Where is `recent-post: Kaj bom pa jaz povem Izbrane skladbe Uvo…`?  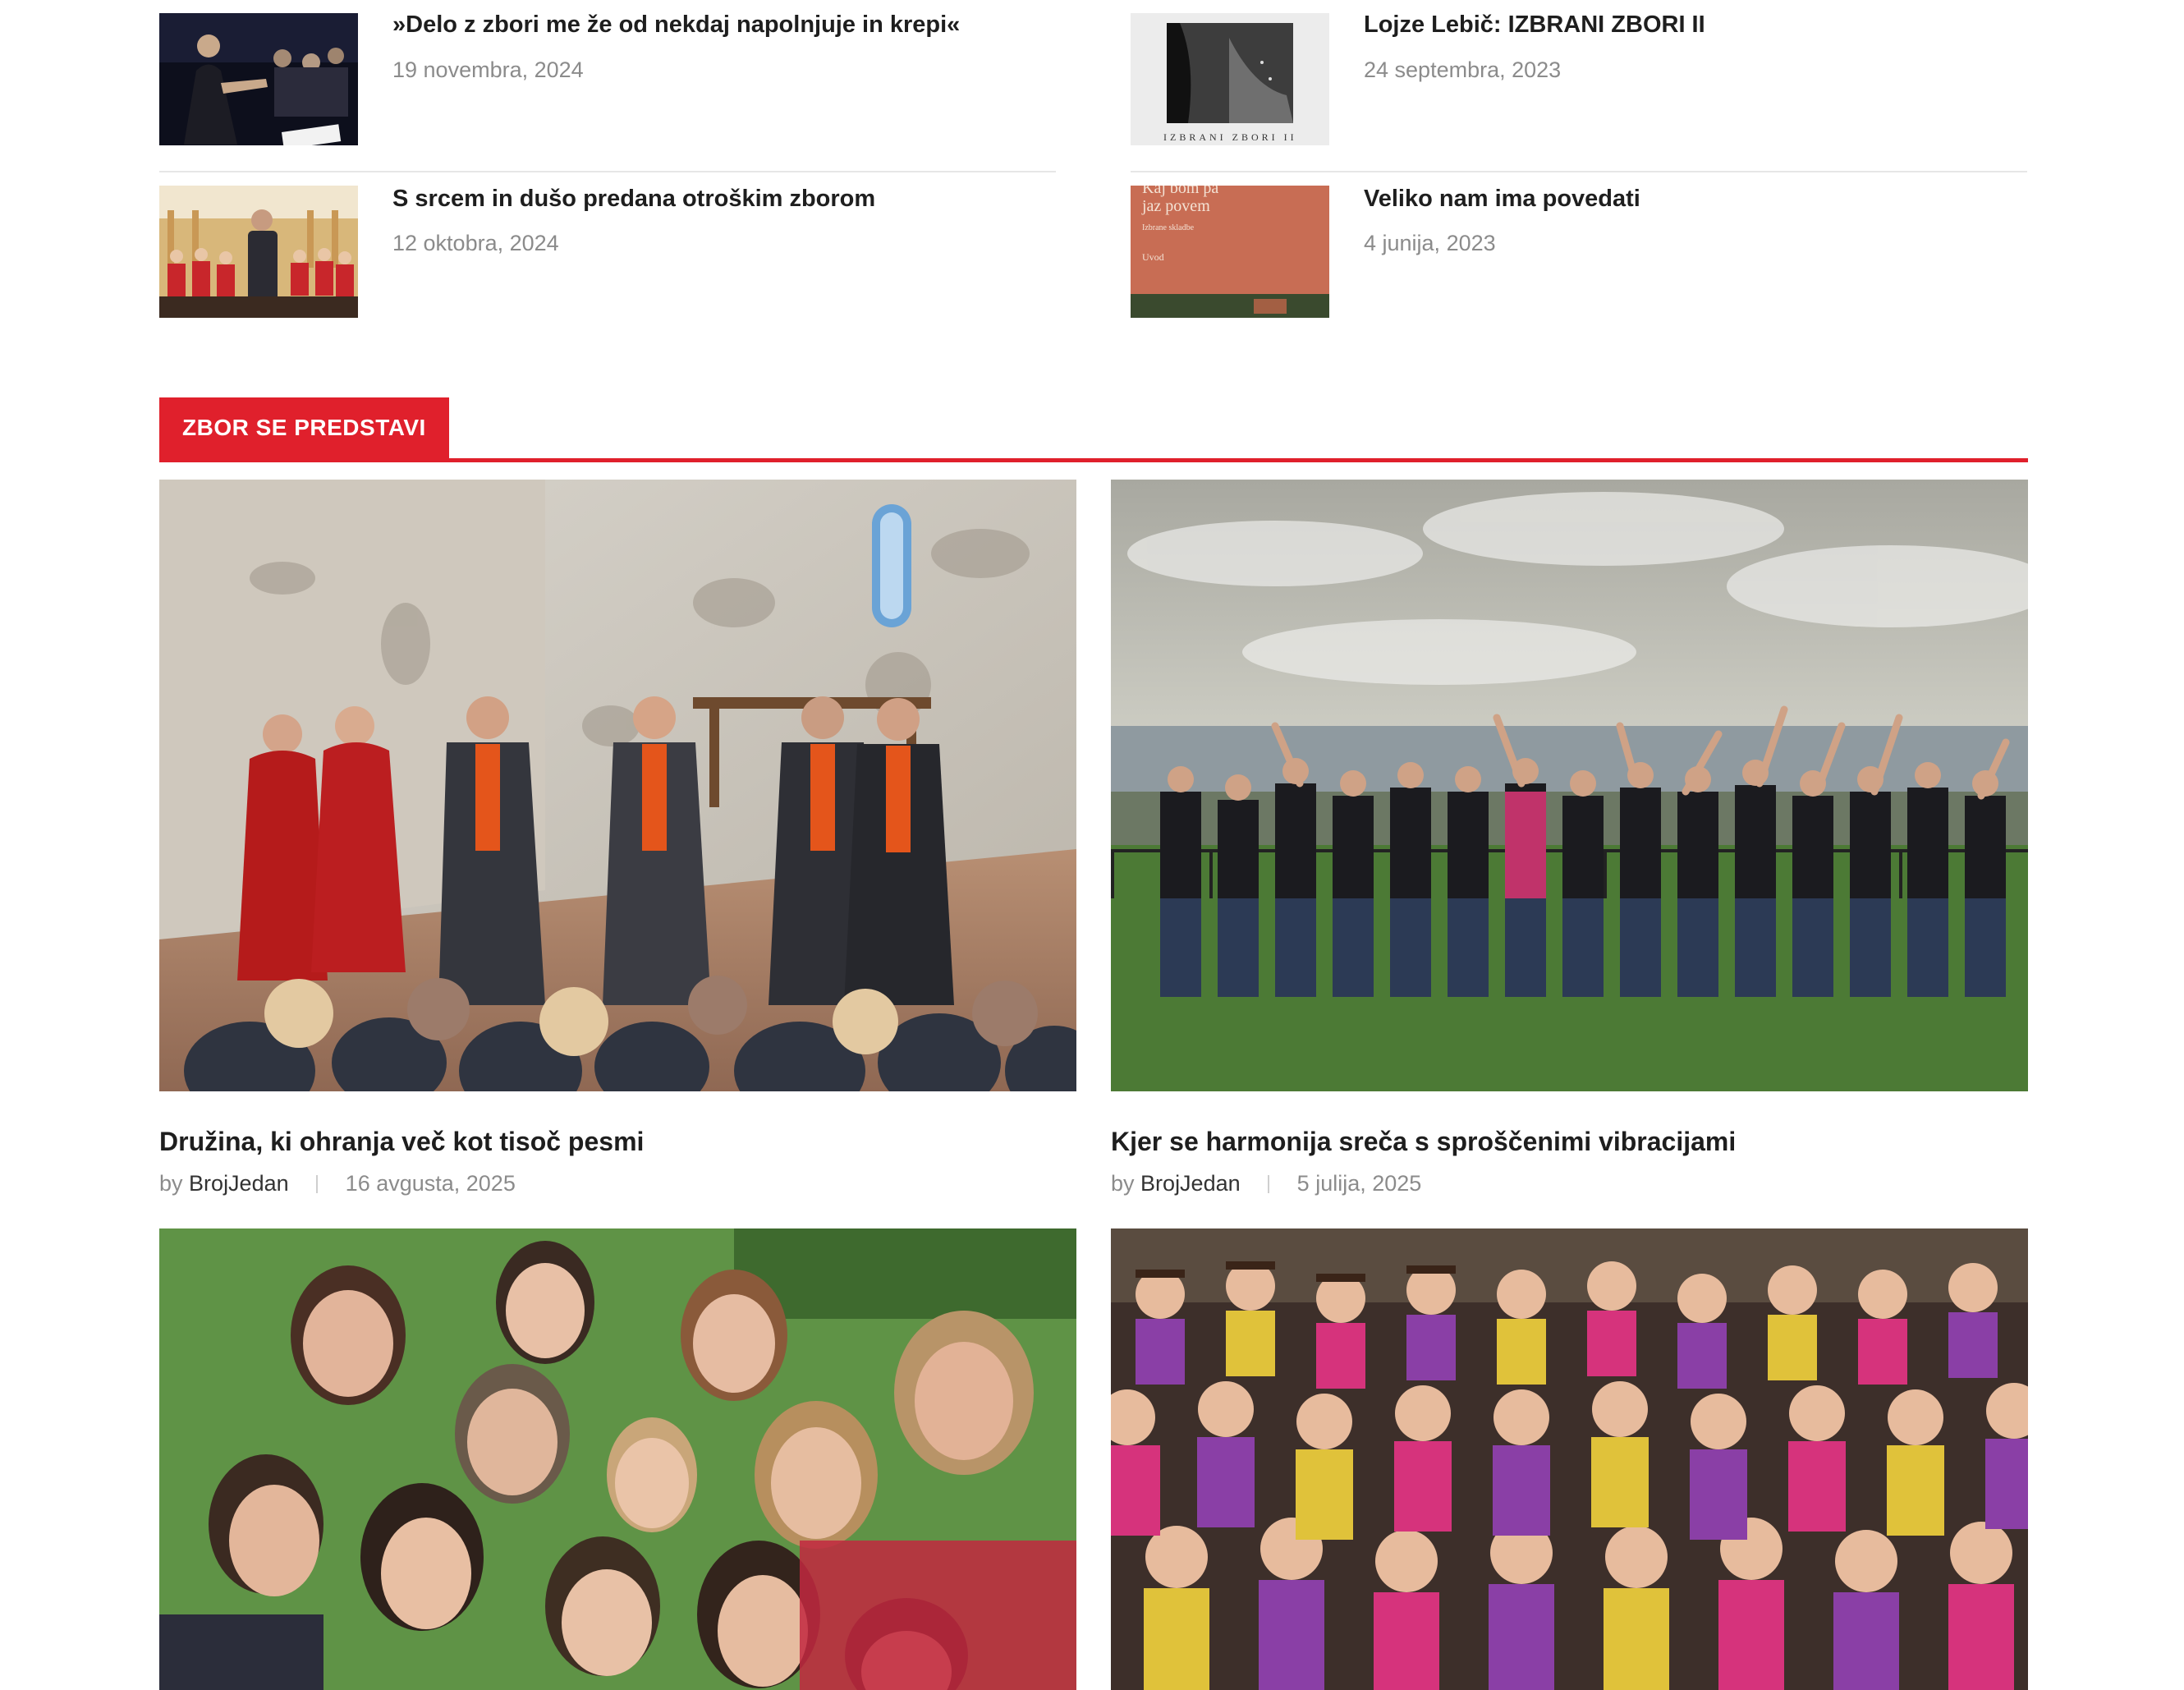
recent-post: Kaj bom pa jaz povem Izbrane skladbe Uvo… is located at coordinates (1579, 278).